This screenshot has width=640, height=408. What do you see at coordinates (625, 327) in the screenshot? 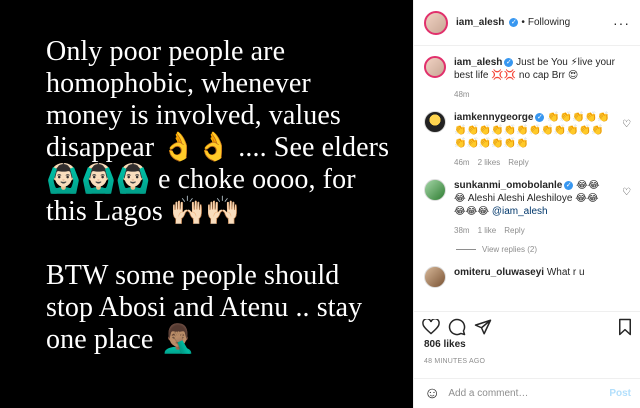
I see `bookmark-icon` at bounding box center [625, 327].